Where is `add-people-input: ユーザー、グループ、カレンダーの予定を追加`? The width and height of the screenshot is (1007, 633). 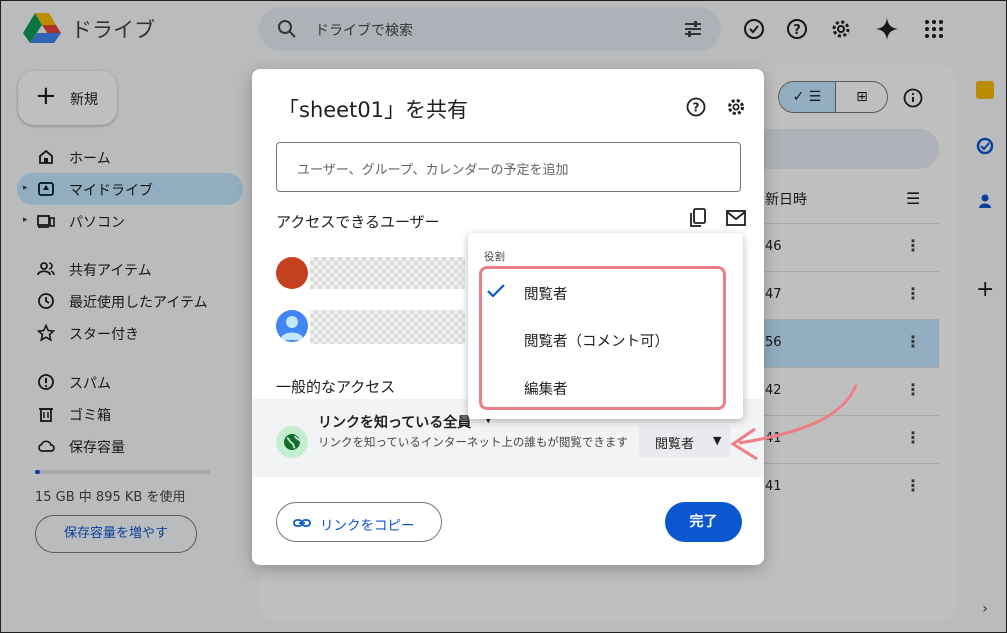 add-people-input: ユーザー、グループ、カレンダーの予定を追加 is located at coordinates (508, 167).